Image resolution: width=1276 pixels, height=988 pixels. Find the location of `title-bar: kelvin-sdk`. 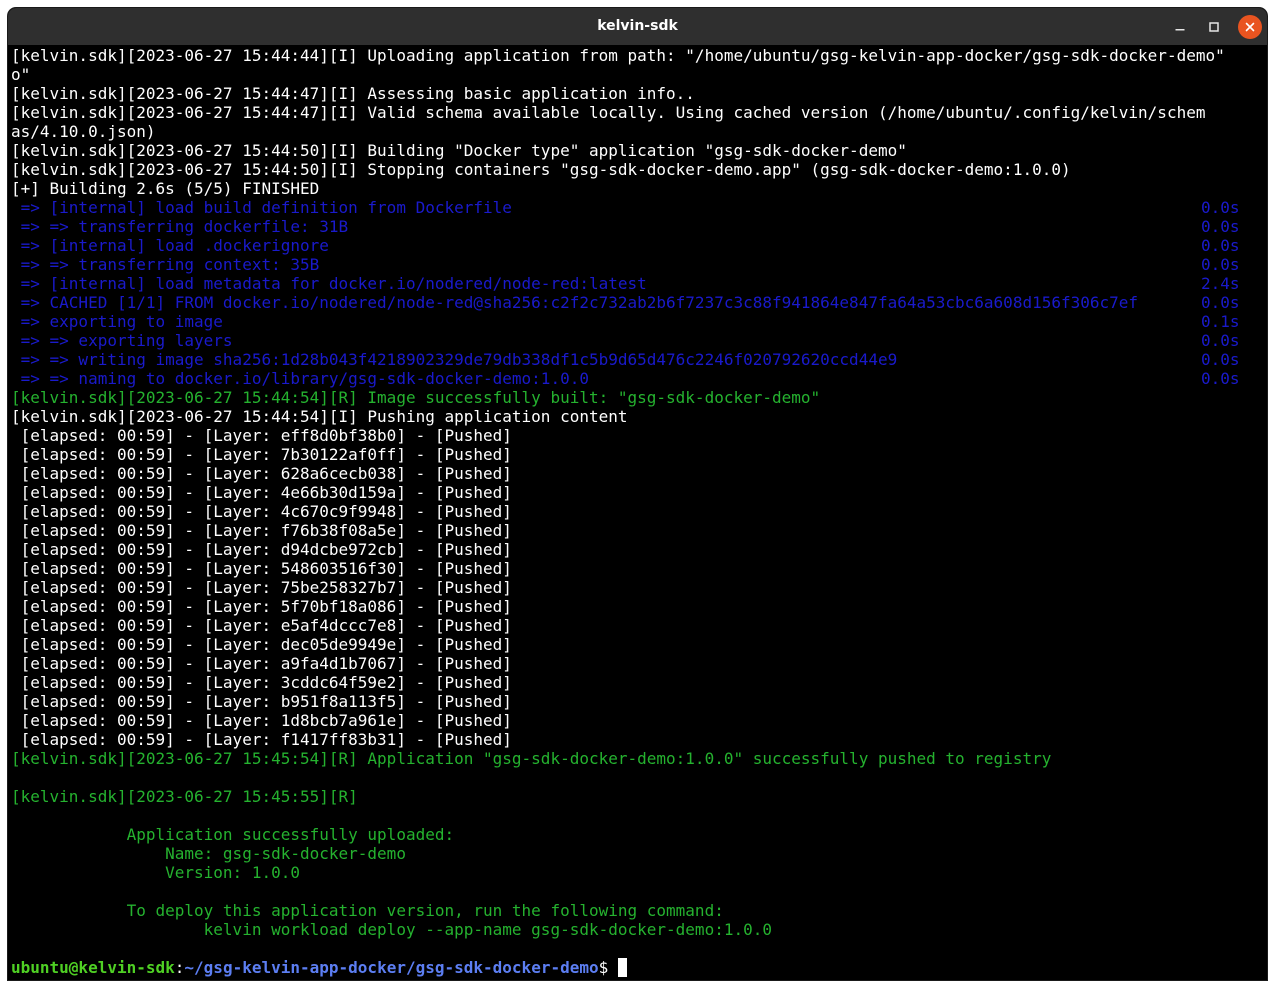

title-bar: kelvin-sdk is located at coordinates (637, 26).